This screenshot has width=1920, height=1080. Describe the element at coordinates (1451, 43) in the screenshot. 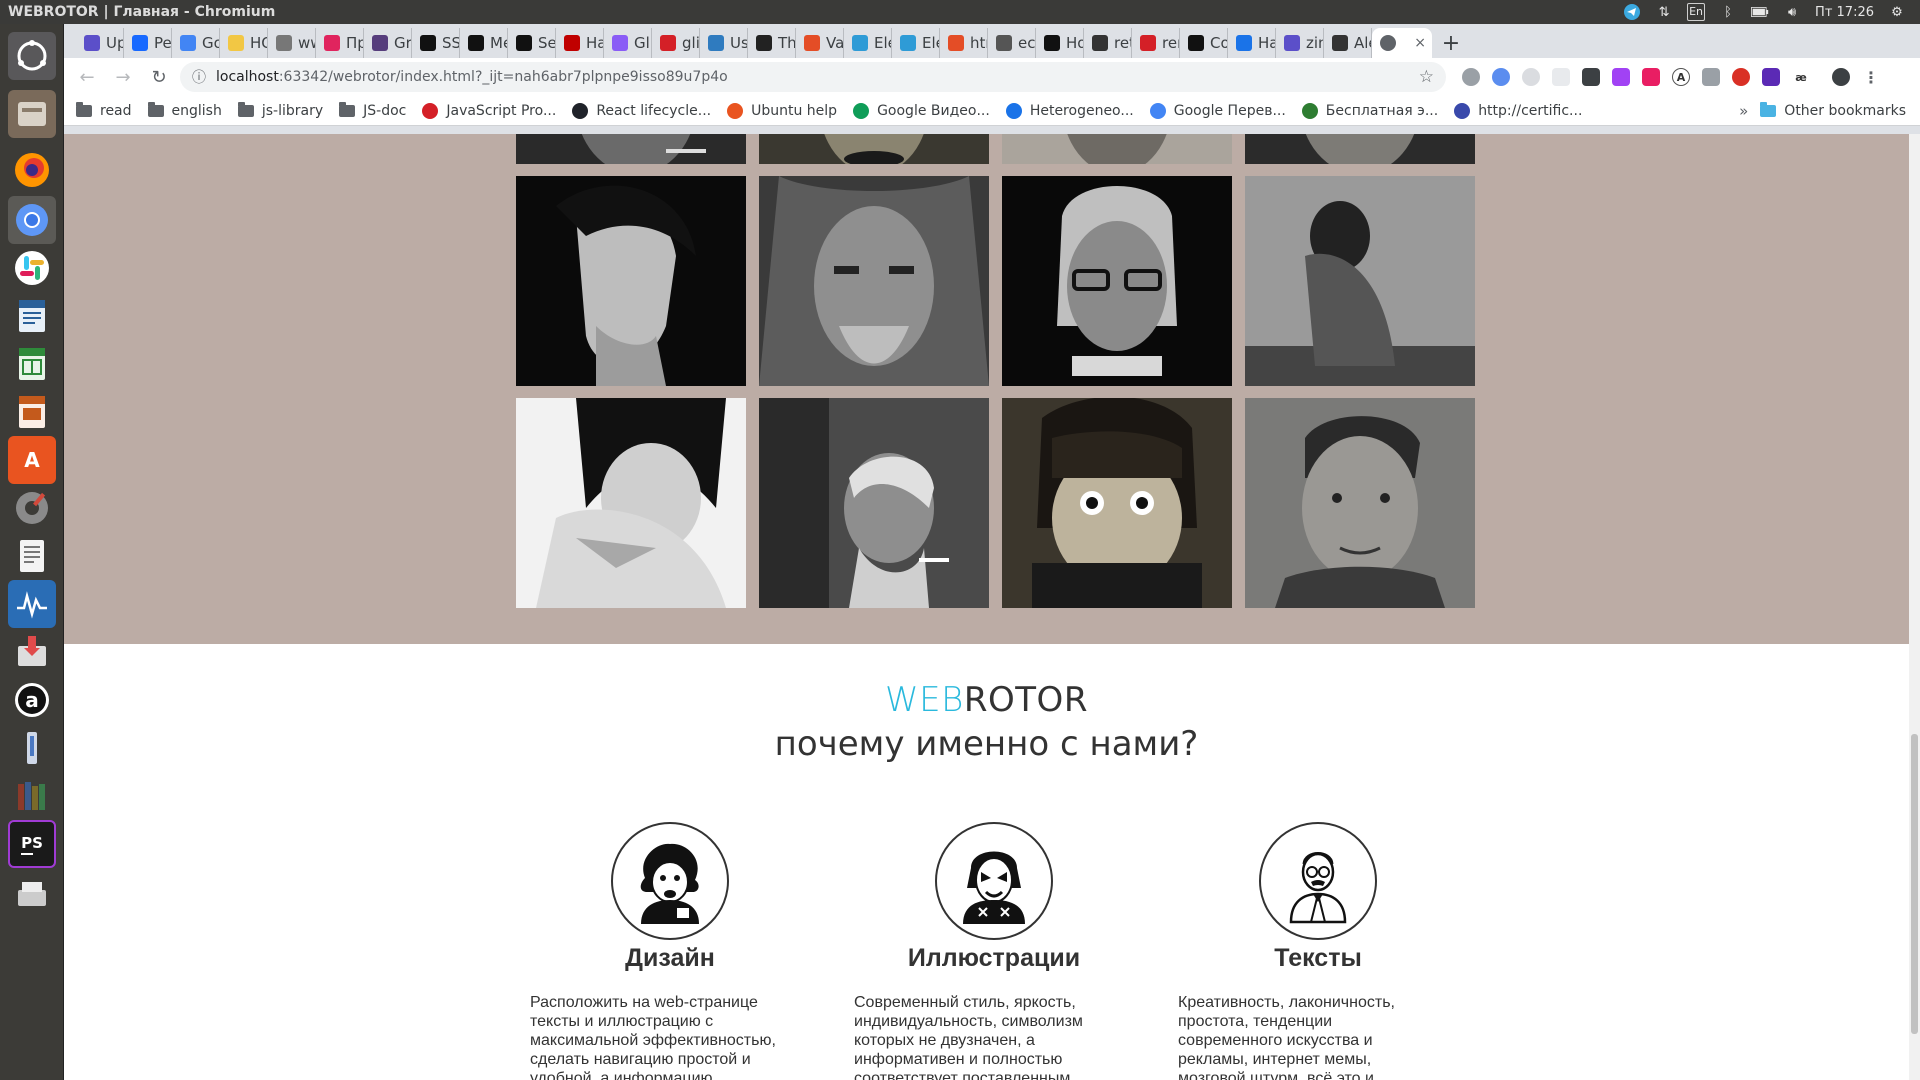

I see `new-tab-button: +` at that location.